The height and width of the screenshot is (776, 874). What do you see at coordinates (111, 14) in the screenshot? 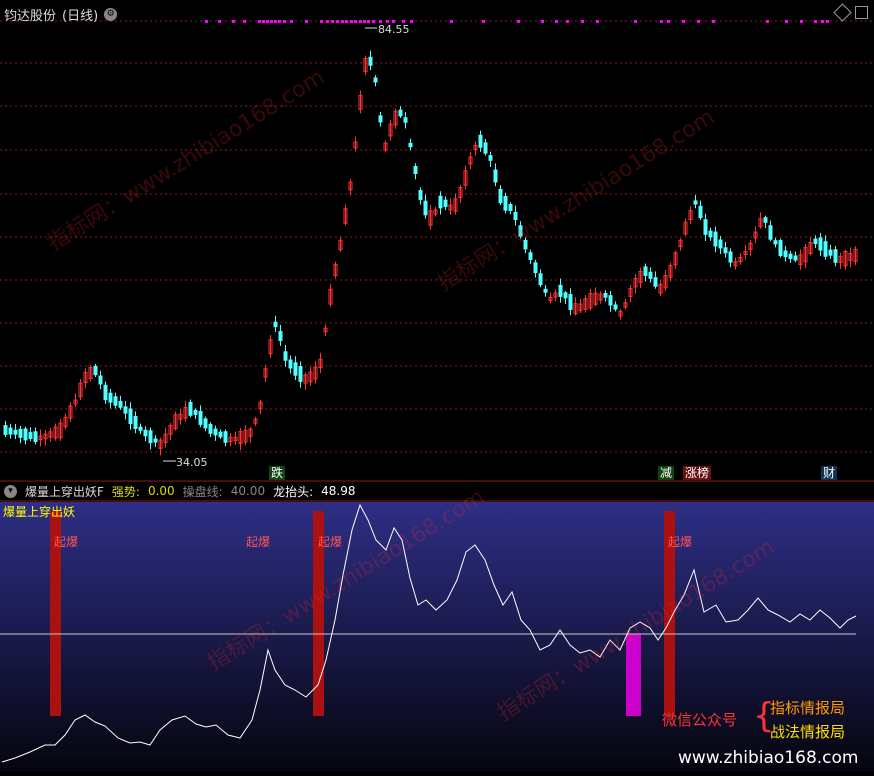
I see `settings-gear-icon: ⚙` at bounding box center [111, 14].